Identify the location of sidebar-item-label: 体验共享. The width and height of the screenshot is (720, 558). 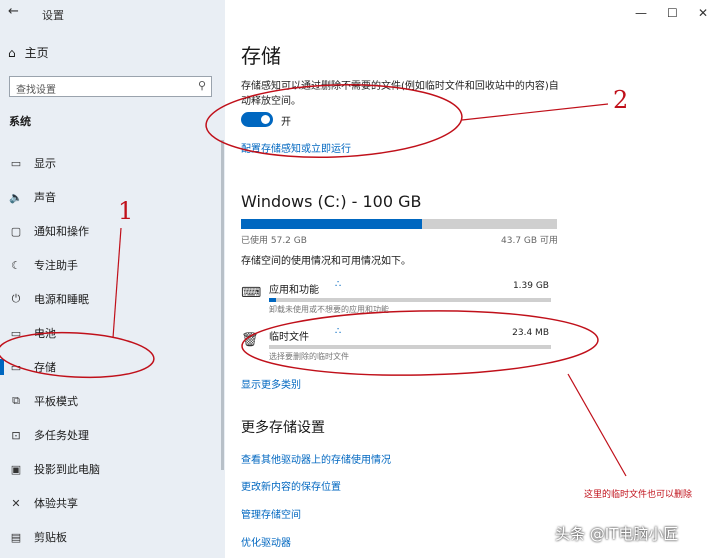
(56, 503).